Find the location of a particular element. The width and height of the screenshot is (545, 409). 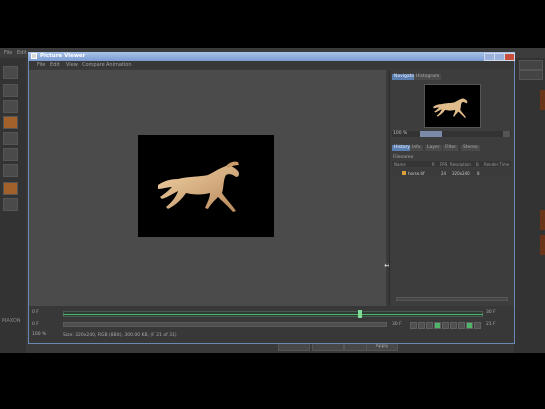

zoom-fit-icon is located at coordinates (506, 134).